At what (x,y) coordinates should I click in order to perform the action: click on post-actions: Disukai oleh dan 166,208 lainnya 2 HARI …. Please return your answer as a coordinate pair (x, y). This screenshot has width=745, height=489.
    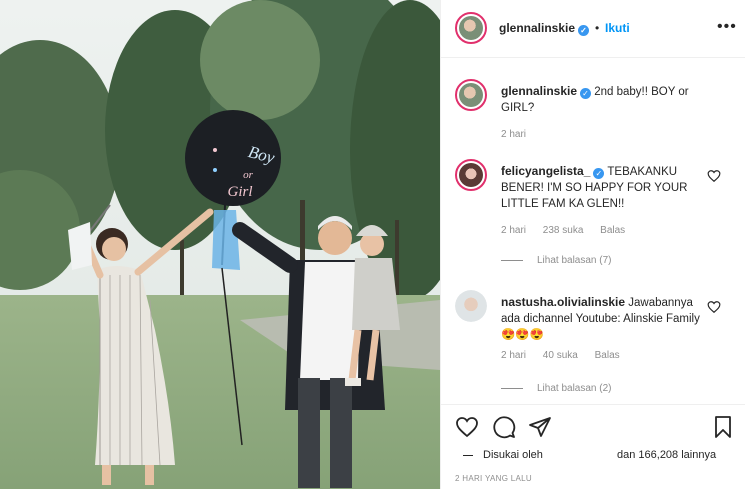
    Looking at the image, I should click on (593, 446).